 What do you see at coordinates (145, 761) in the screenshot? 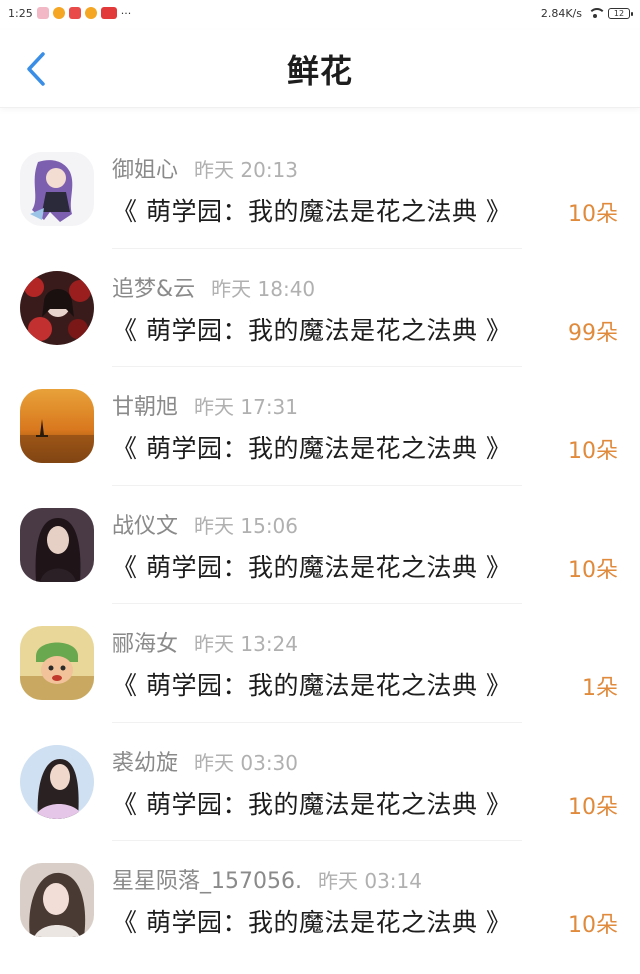
I see `sender-name: 裘幼旋` at bounding box center [145, 761].